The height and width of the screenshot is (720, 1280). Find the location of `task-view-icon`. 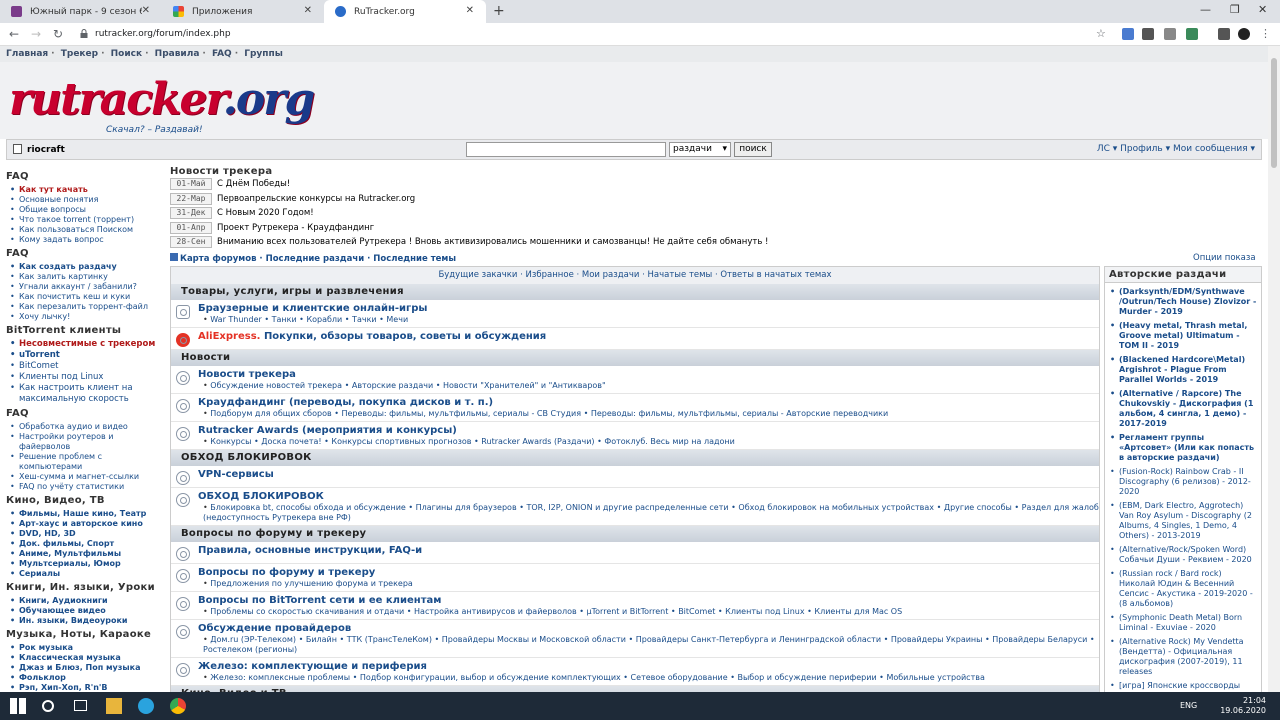

task-view-icon is located at coordinates (80, 705).